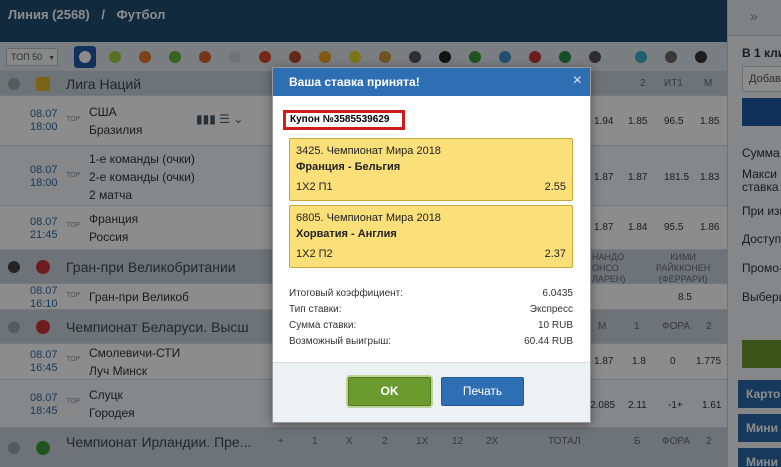 The width and height of the screenshot is (781, 467). Describe the element at coordinates (368, 218) in the screenshot. I see `bet-event: 6805. Чемпионат Мира 2018` at that location.